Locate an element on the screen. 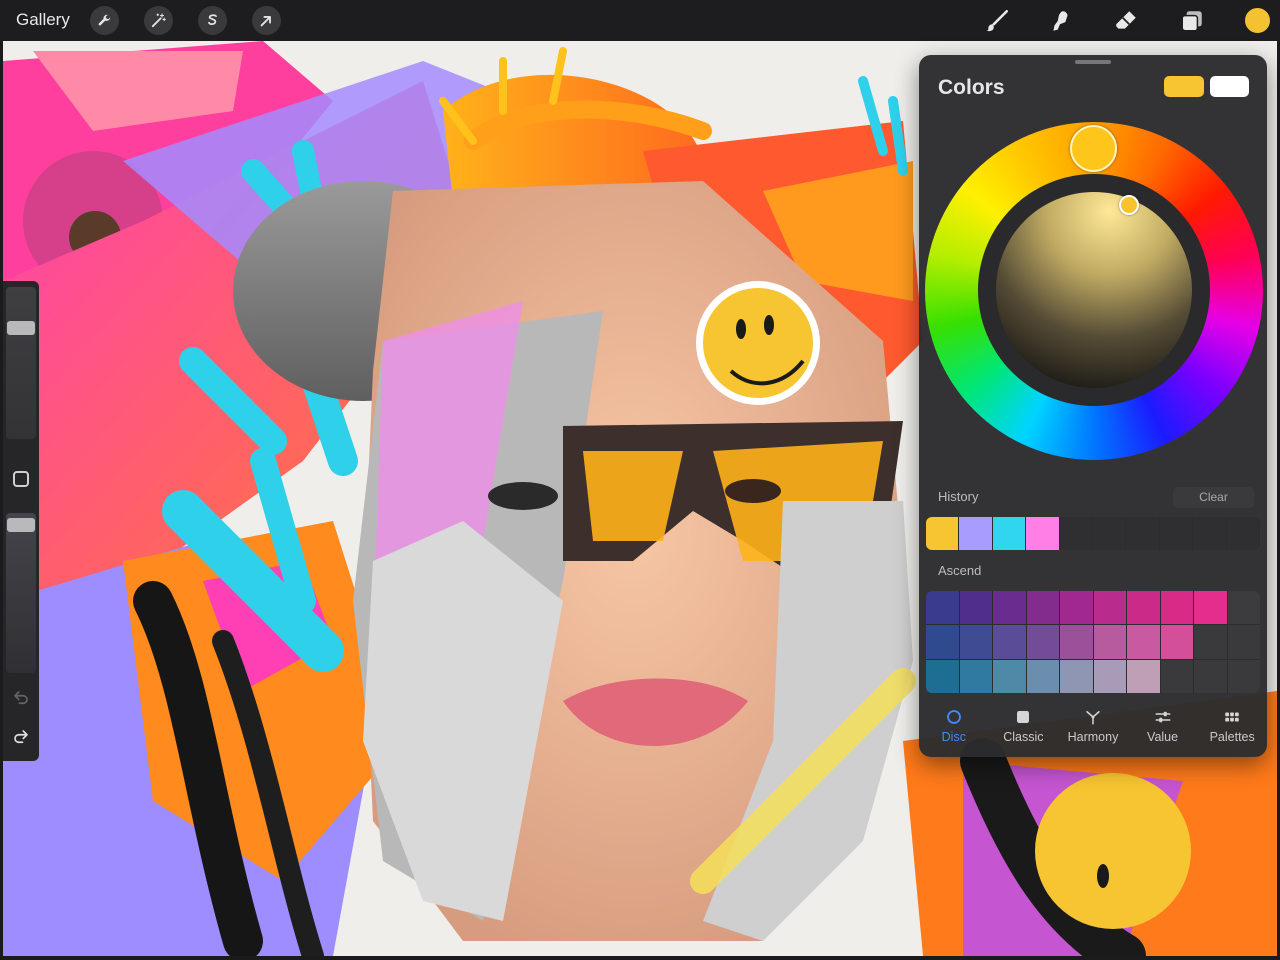  tab-harmony: Harmony is located at coordinates (1093, 728).